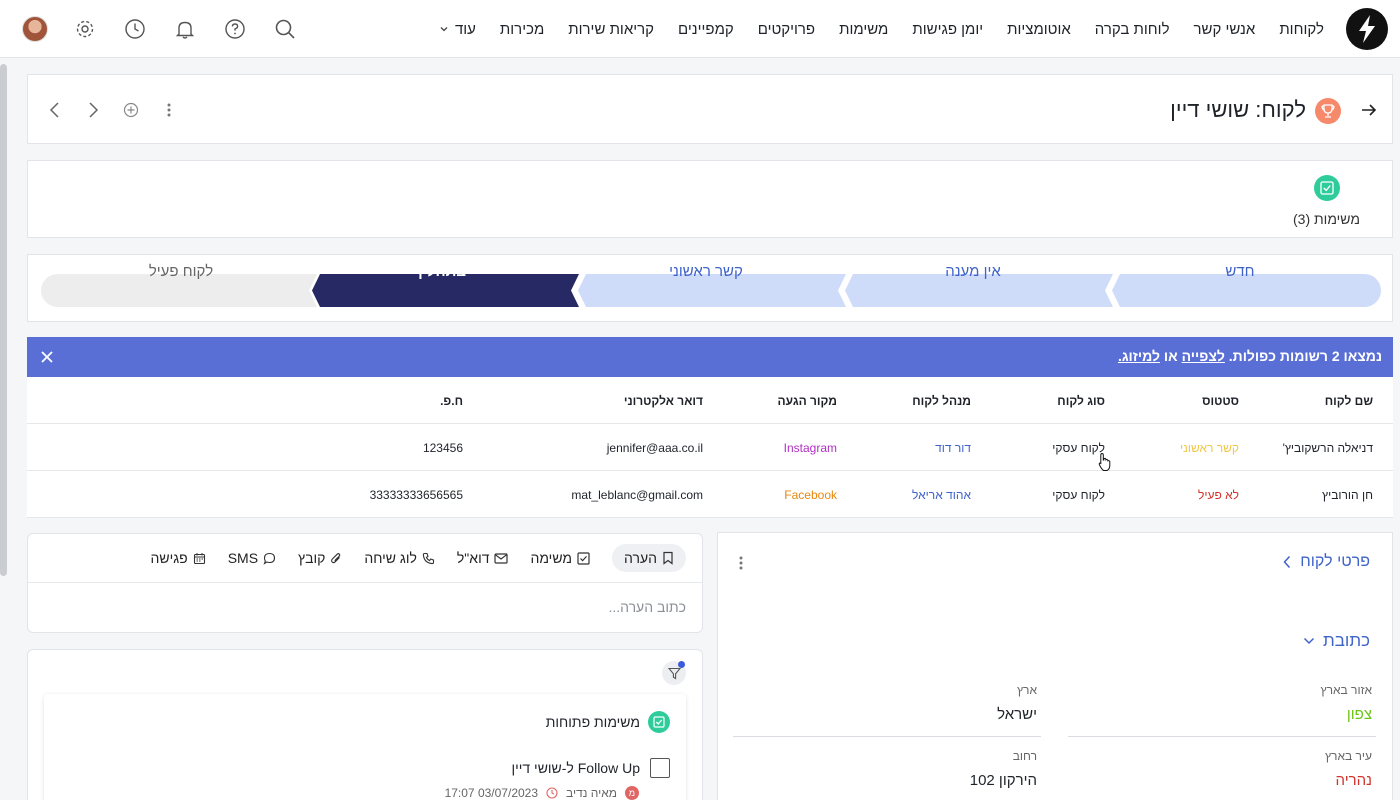 Image resolution: width=1400 pixels, height=800 pixels. Describe the element at coordinates (637, 495) in the screenshot. I see `row-email: mat_leblanc@gmail.com` at that location.